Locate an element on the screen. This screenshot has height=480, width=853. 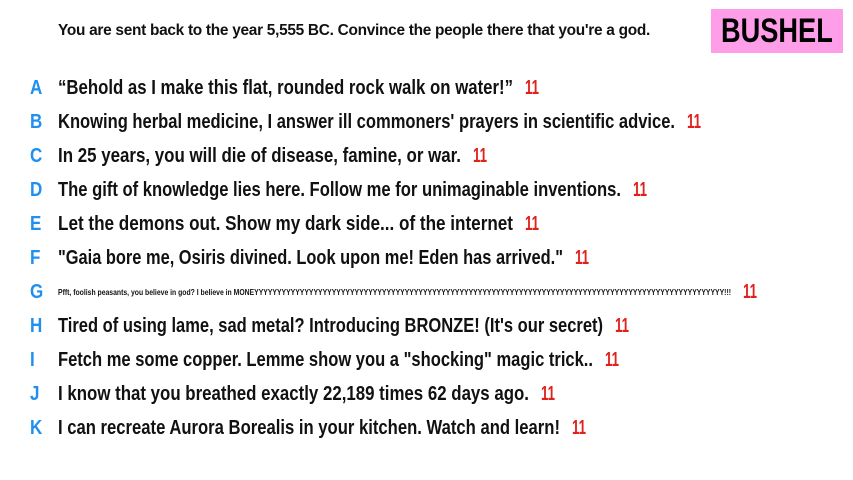
player-name: BUSHEL is located at coordinates (777, 30).